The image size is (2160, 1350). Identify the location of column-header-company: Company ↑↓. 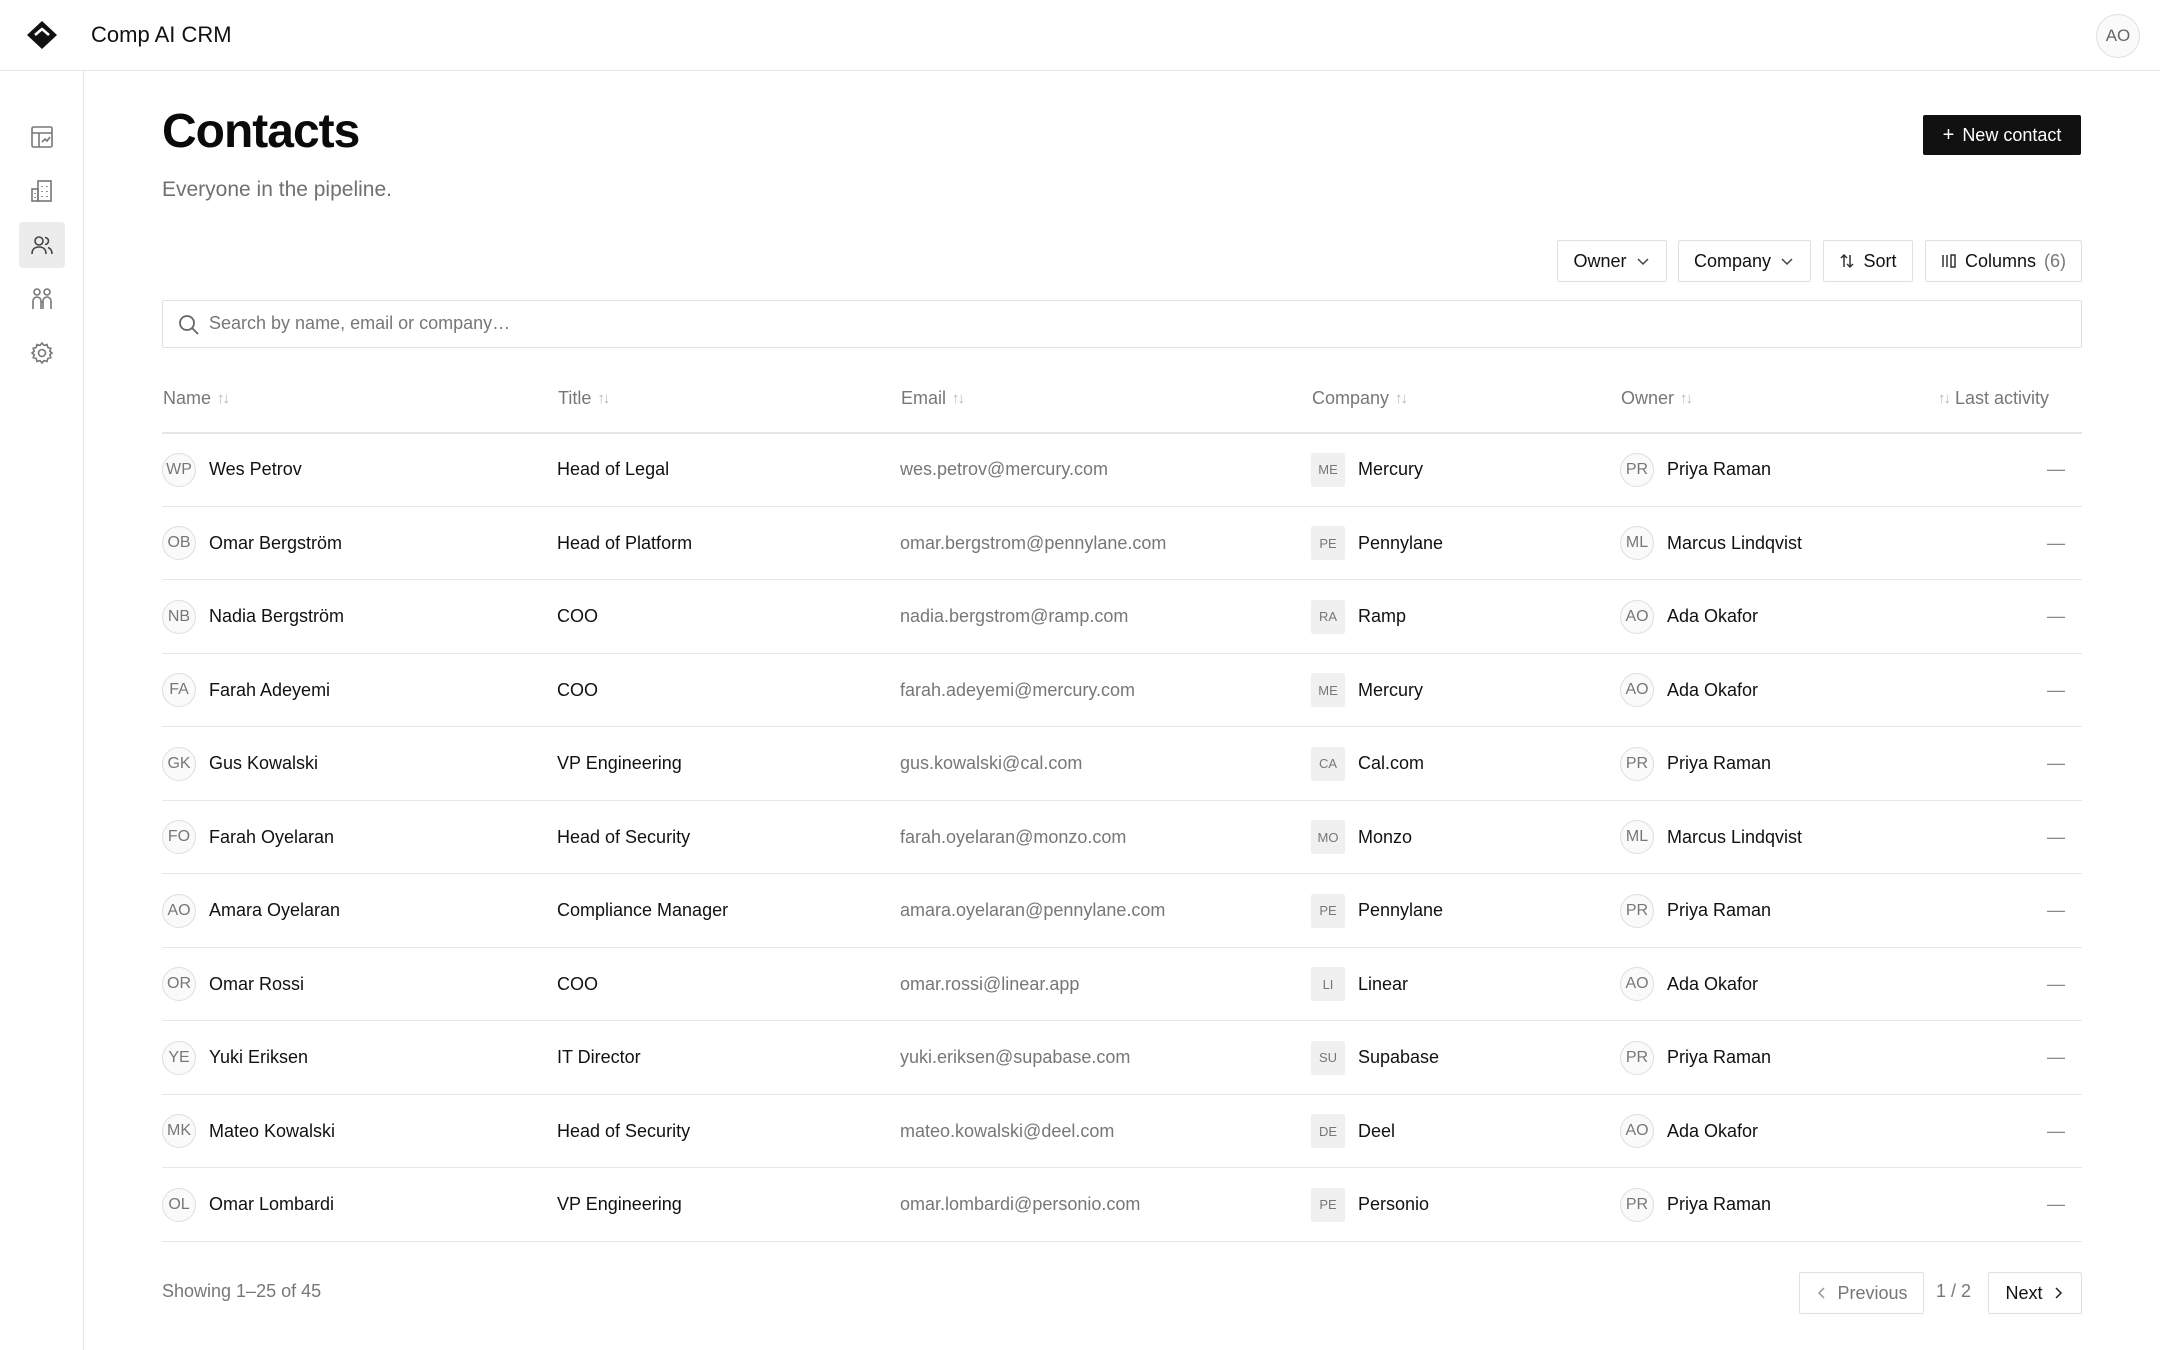
(1360, 398).